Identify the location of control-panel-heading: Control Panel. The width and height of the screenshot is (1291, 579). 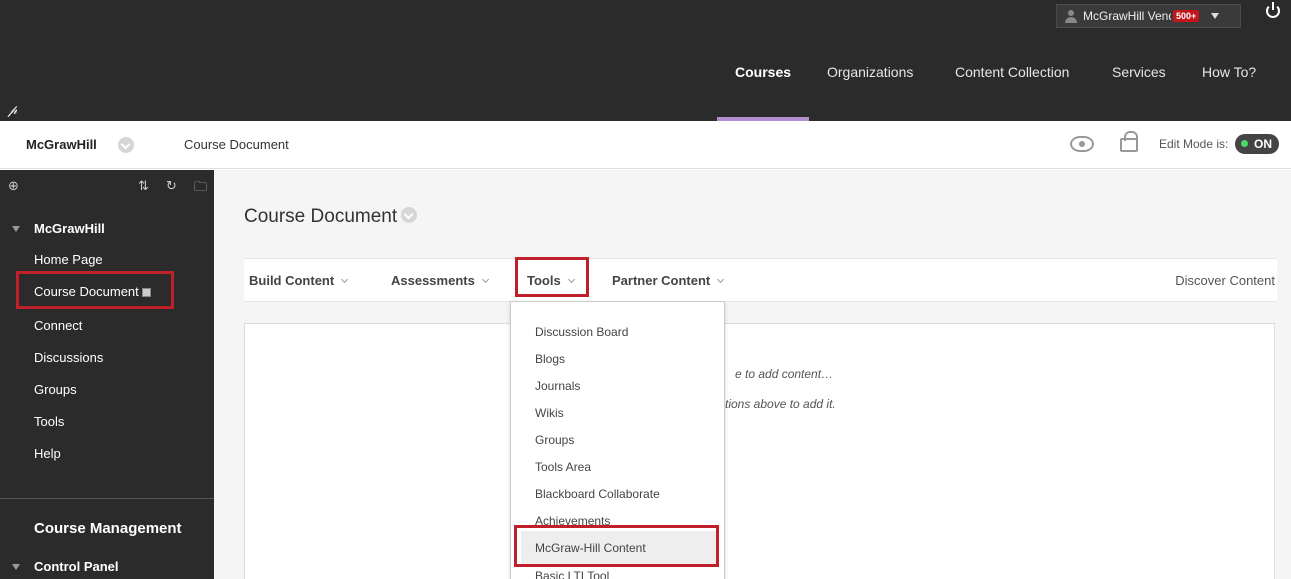
(76, 566).